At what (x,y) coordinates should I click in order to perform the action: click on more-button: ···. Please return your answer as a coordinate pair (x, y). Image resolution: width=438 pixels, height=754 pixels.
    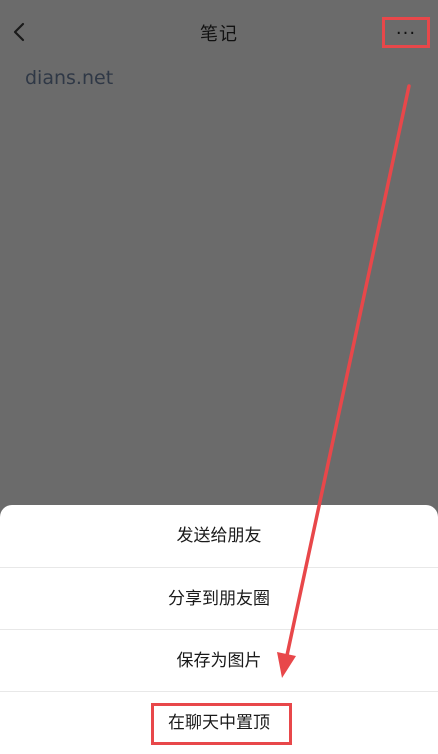
    Looking at the image, I should click on (406, 32).